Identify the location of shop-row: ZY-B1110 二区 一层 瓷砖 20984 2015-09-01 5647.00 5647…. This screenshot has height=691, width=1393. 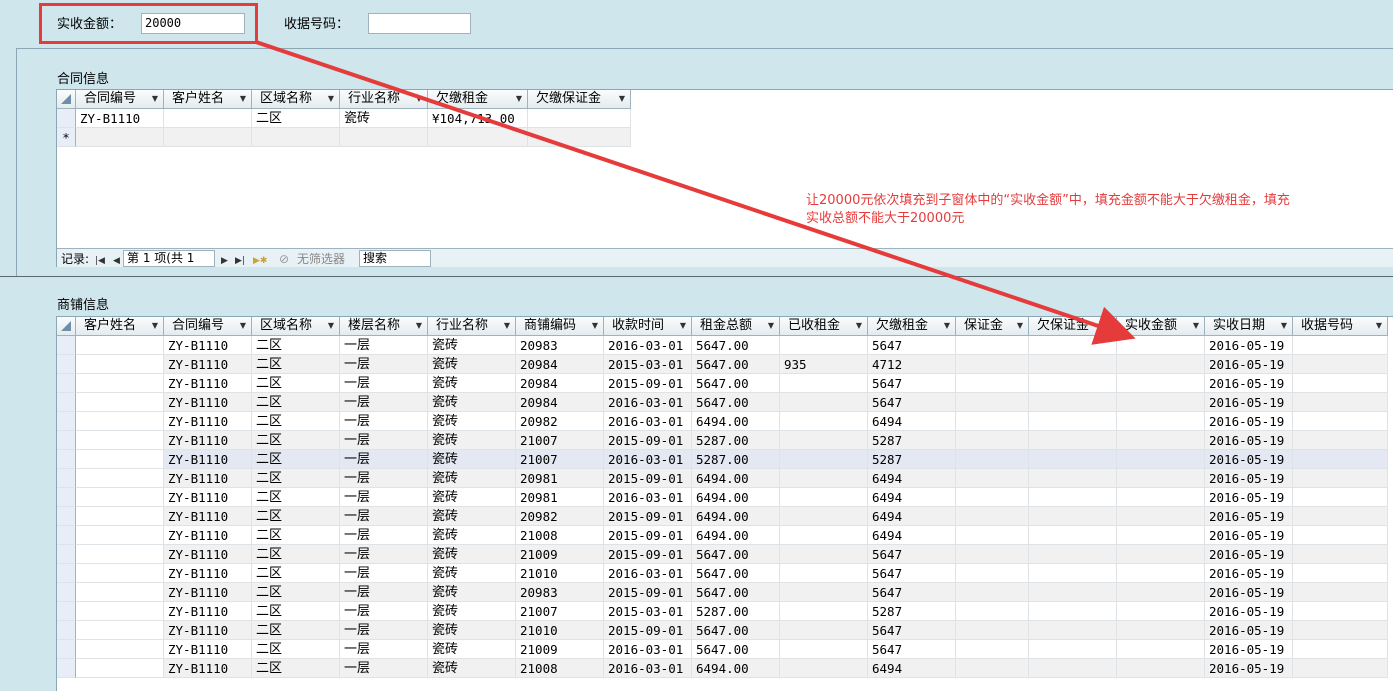
(722, 383).